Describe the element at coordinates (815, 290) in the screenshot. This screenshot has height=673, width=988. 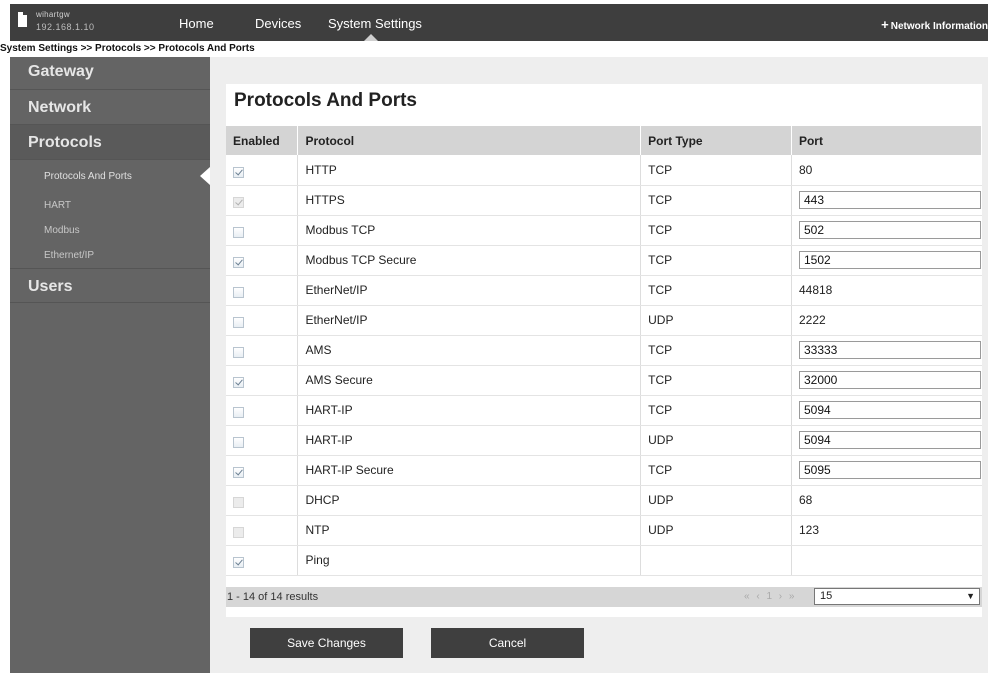
I see `port-value: 44818` at that location.